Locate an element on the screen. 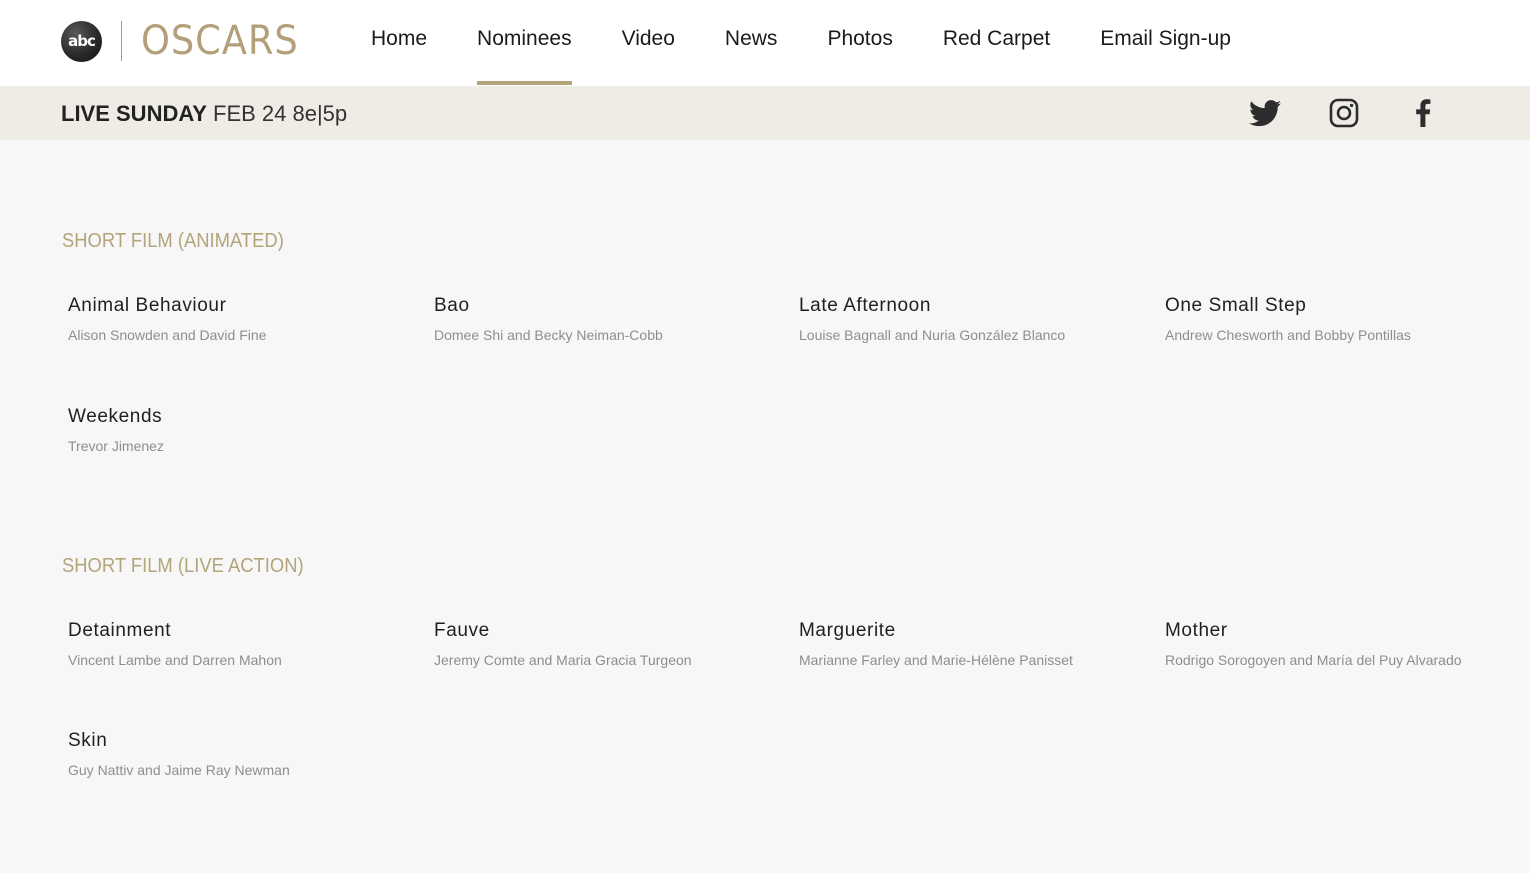 This screenshot has height=873, width=1530. film-nominees: Domee Shi and Becky Neiman-Cobb is located at coordinates (548, 335).